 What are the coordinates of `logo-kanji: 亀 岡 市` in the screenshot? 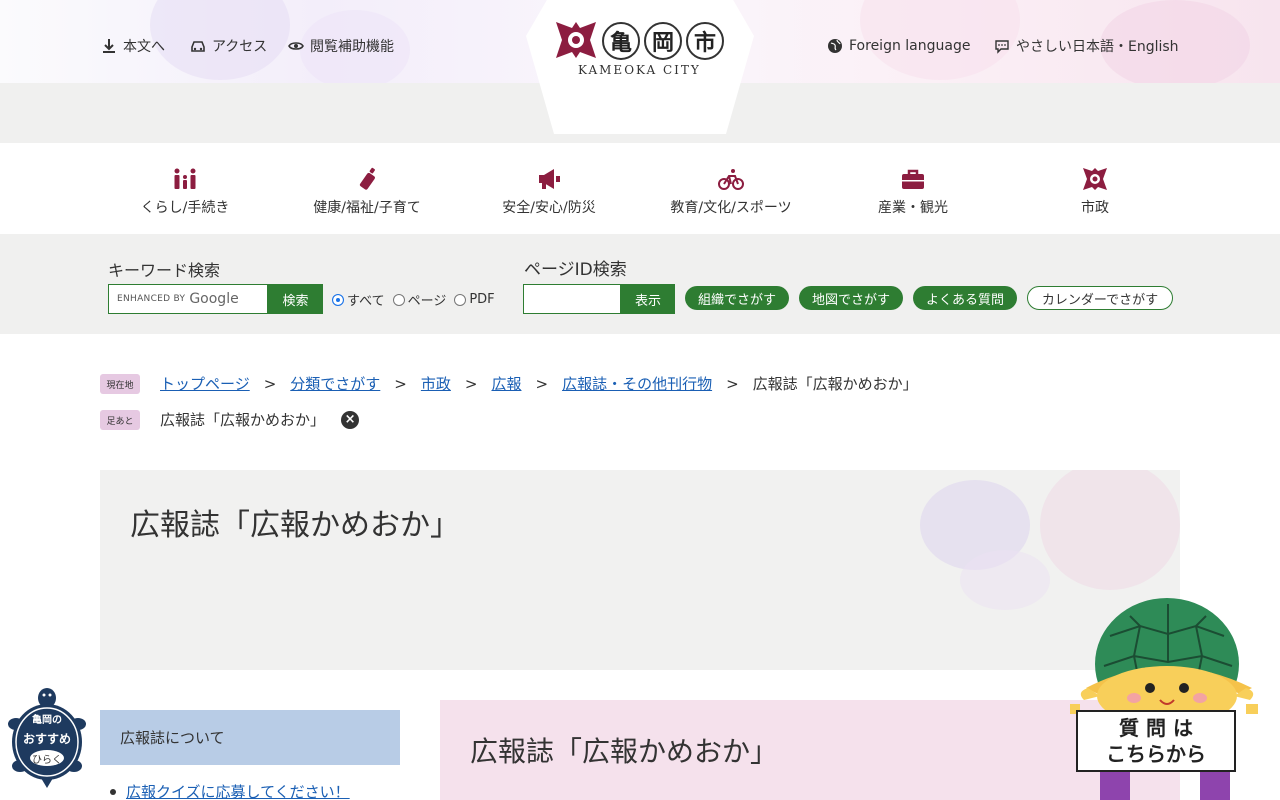 It's located at (663, 41).